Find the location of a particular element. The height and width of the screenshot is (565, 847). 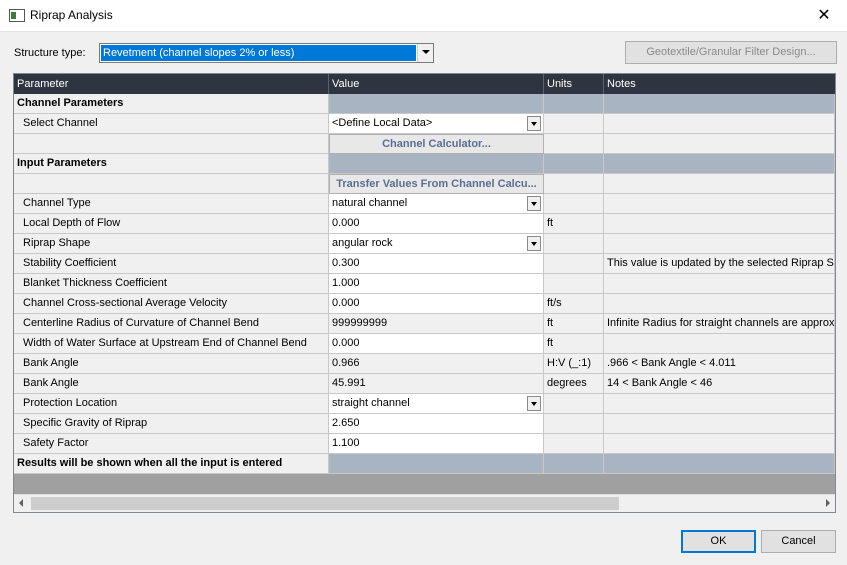

parameter-label: Local Depth of Flow is located at coordinates (171, 224).